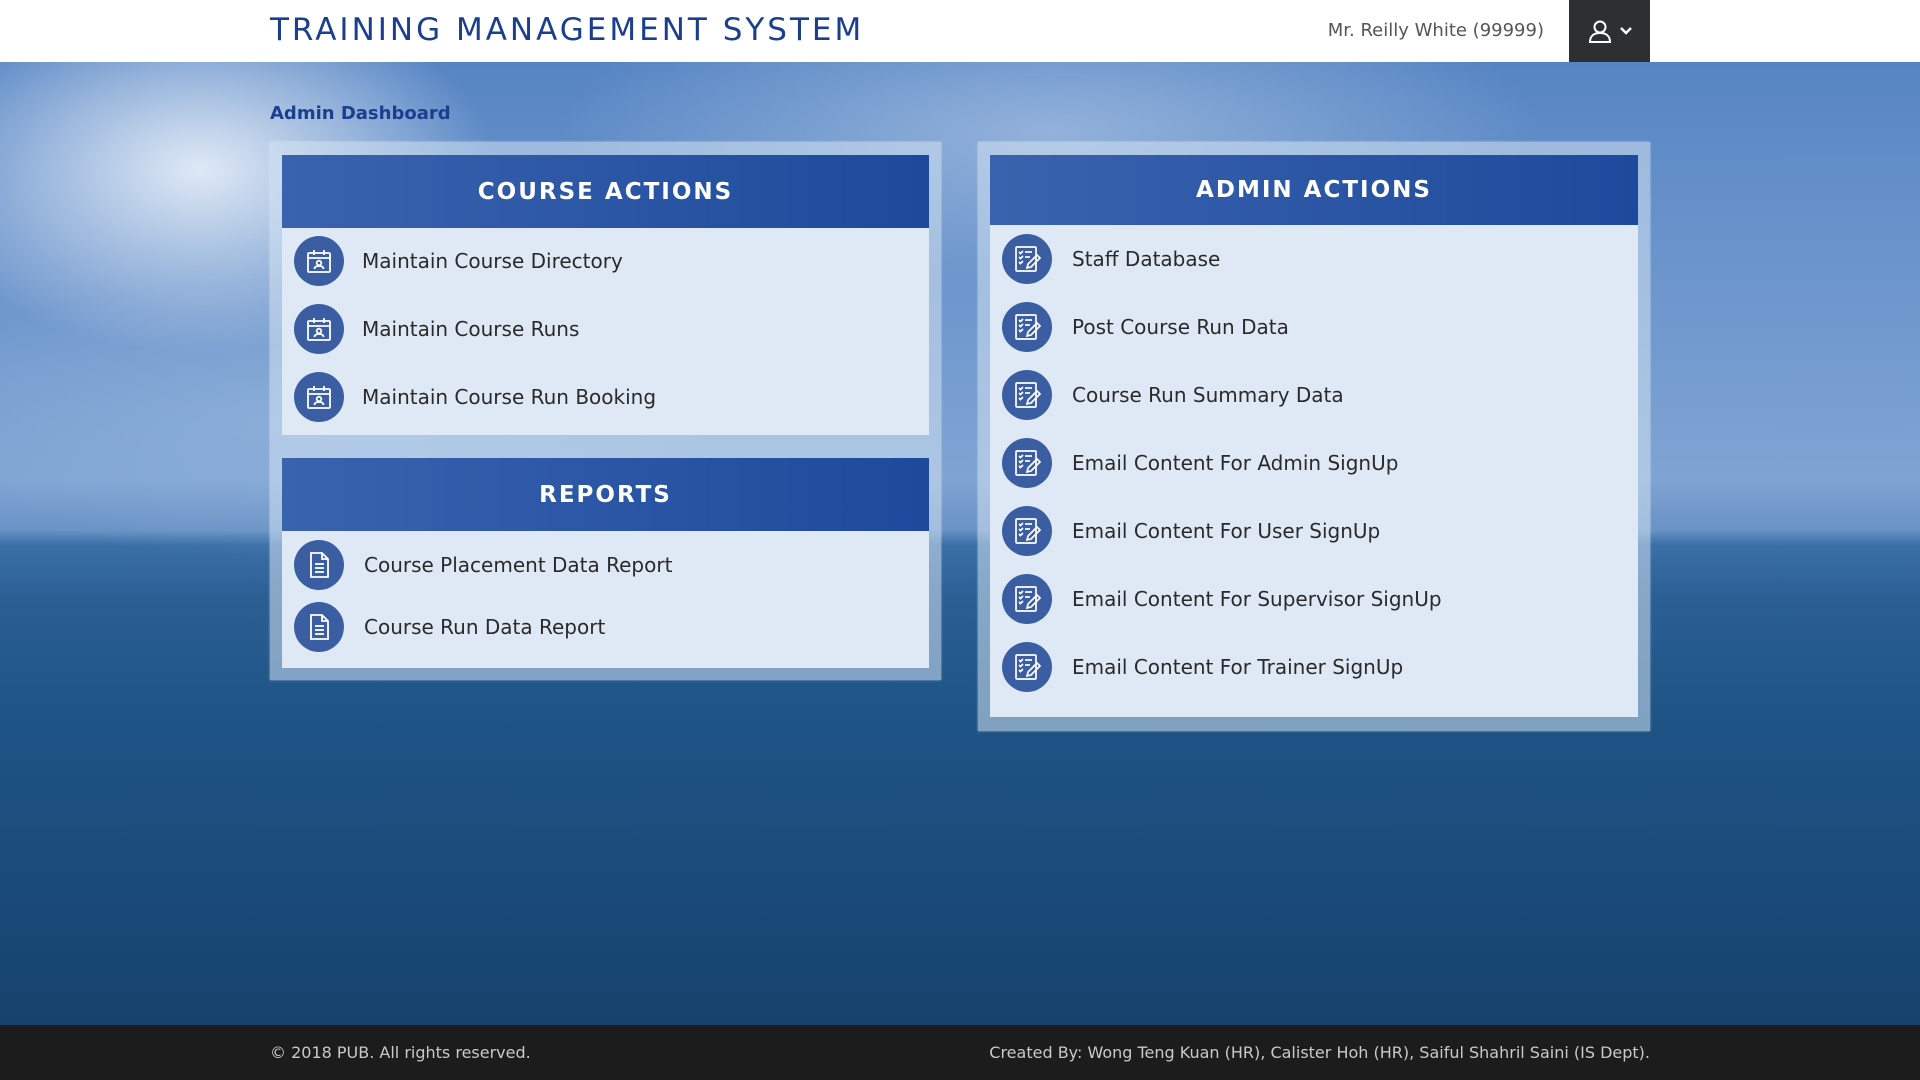 Image resolution: width=1920 pixels, height=1080 pixels. Describe the element at coordinates (1435, 30) in the screenshot. I see `user-name: Mr. Reilly White (99999)` at that location.